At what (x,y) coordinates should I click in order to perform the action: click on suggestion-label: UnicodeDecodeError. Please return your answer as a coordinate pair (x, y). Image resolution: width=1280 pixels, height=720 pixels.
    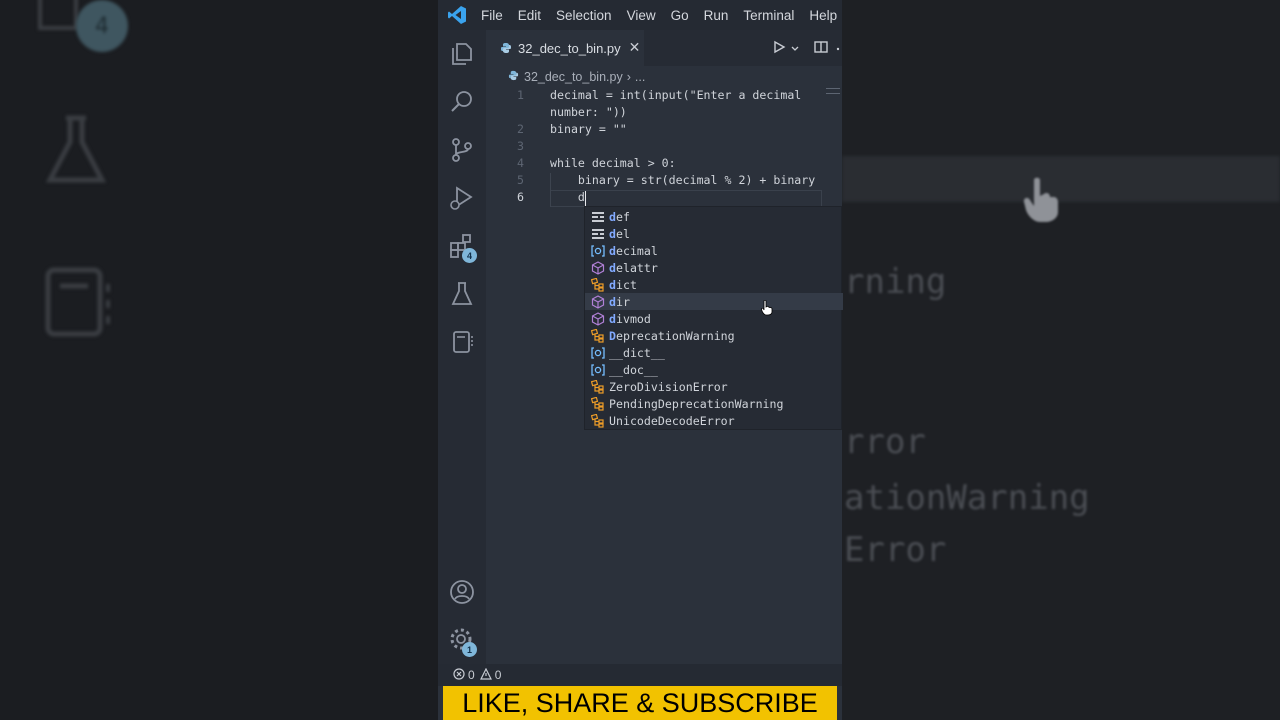
    Looking at the image, I should click on (672, 421).